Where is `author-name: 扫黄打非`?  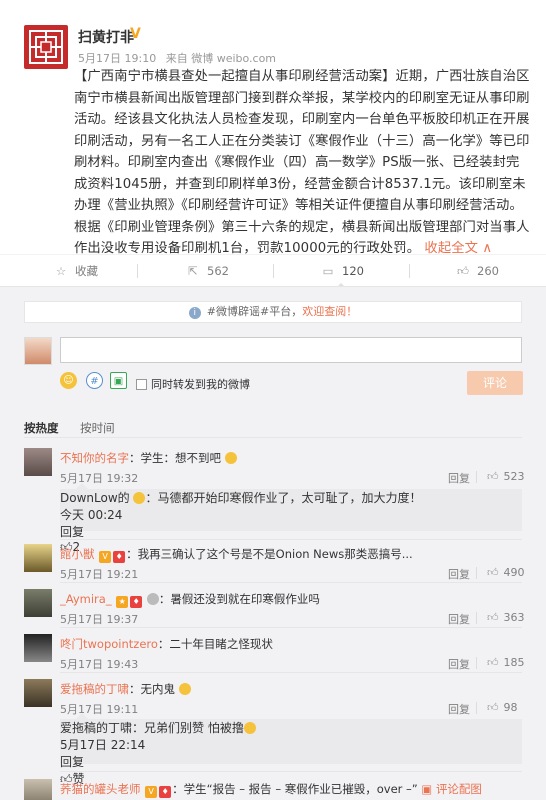
author-name: 扫黄打非 is located at coordinates (106, 37).